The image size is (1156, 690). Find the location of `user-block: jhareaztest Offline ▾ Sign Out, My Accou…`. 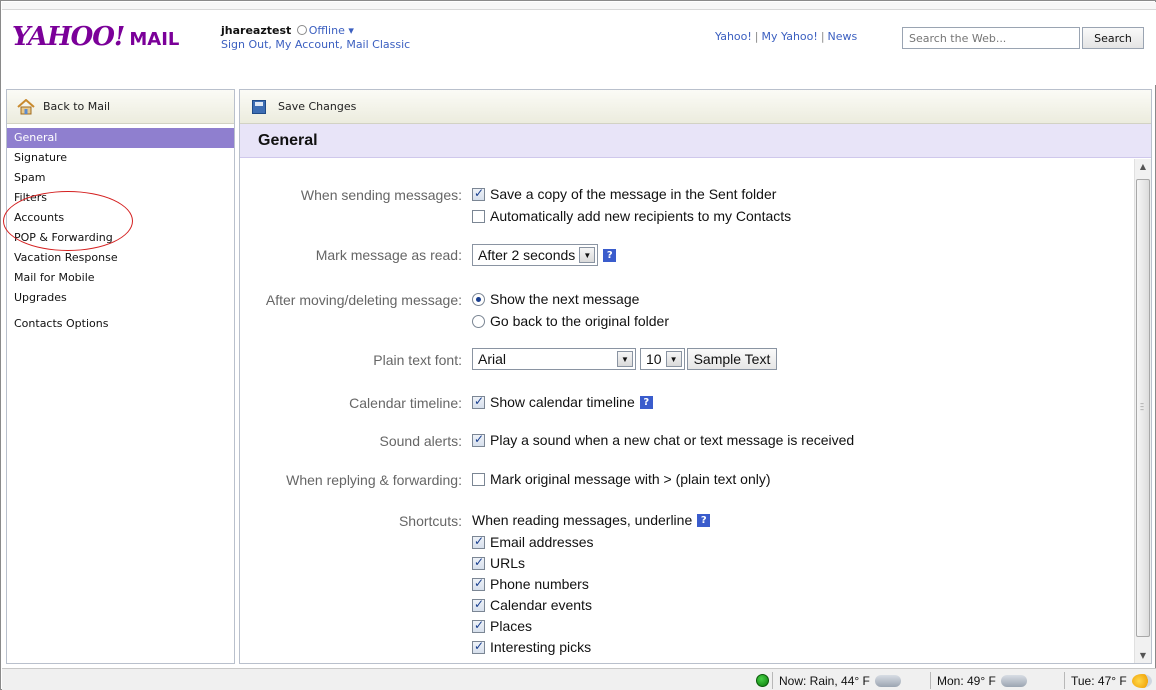

user-block: jhareaztest Offline ▾ Sign Out, My Accou… is located at coordinates (315, 38).